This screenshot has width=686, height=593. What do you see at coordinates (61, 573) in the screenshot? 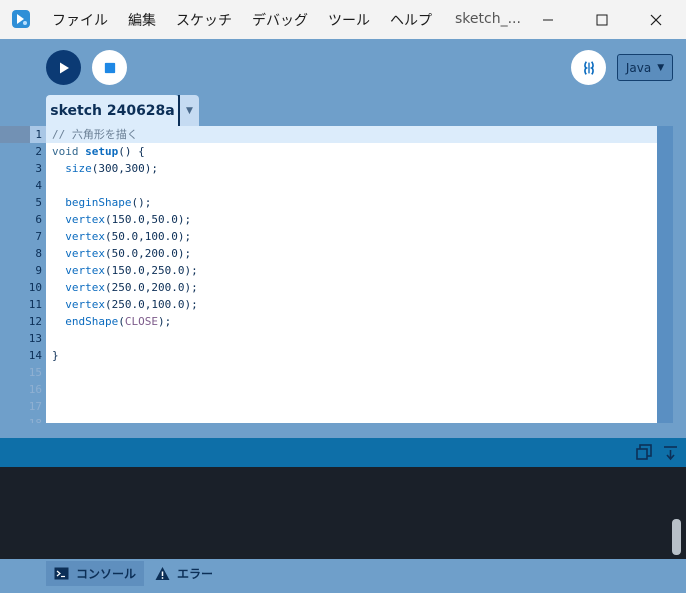
I see `terminal-icon` at bounding box center [61, 573].